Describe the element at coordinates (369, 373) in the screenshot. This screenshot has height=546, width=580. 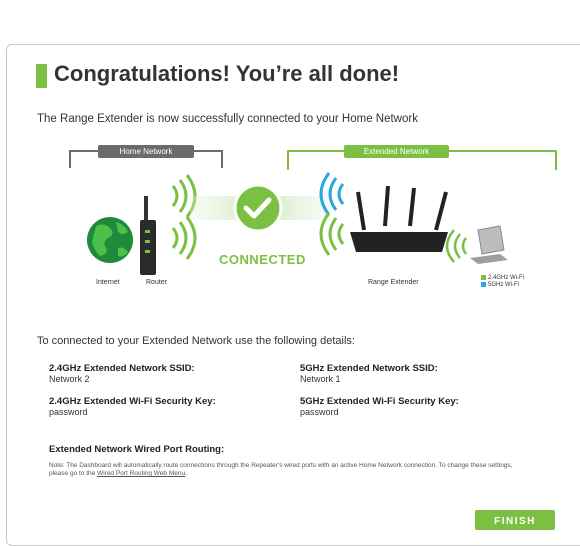
I see `ssid-5ghz-field: 5GHz Extended Network SSID: Network 1` at that location.